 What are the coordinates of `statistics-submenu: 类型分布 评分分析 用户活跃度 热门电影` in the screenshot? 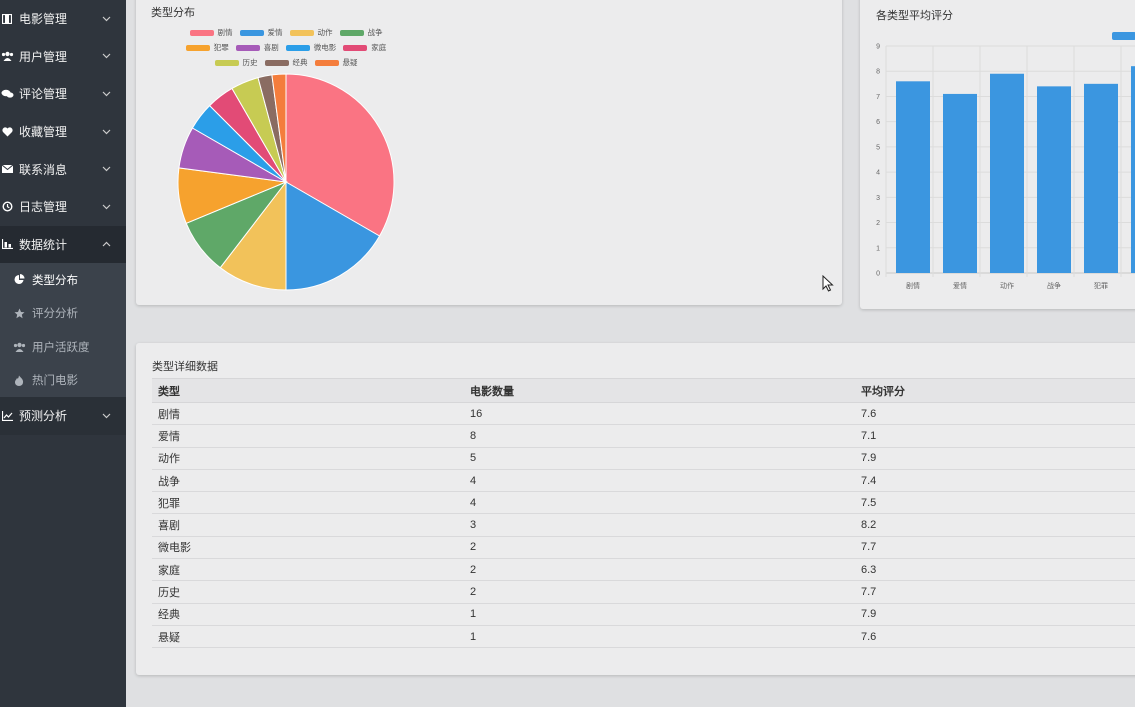 It's located at (63, 330).